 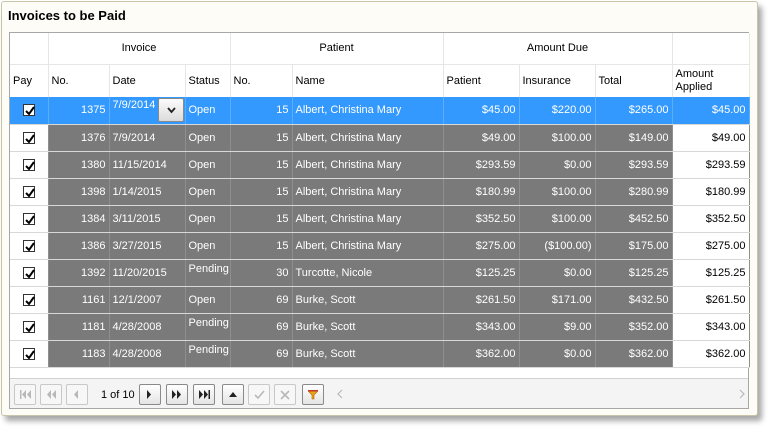 What do you see at coordinates (481, 219) in the screenshot?
I see `patient-amount-cell: $352.50` at bounding box center [481, 219].